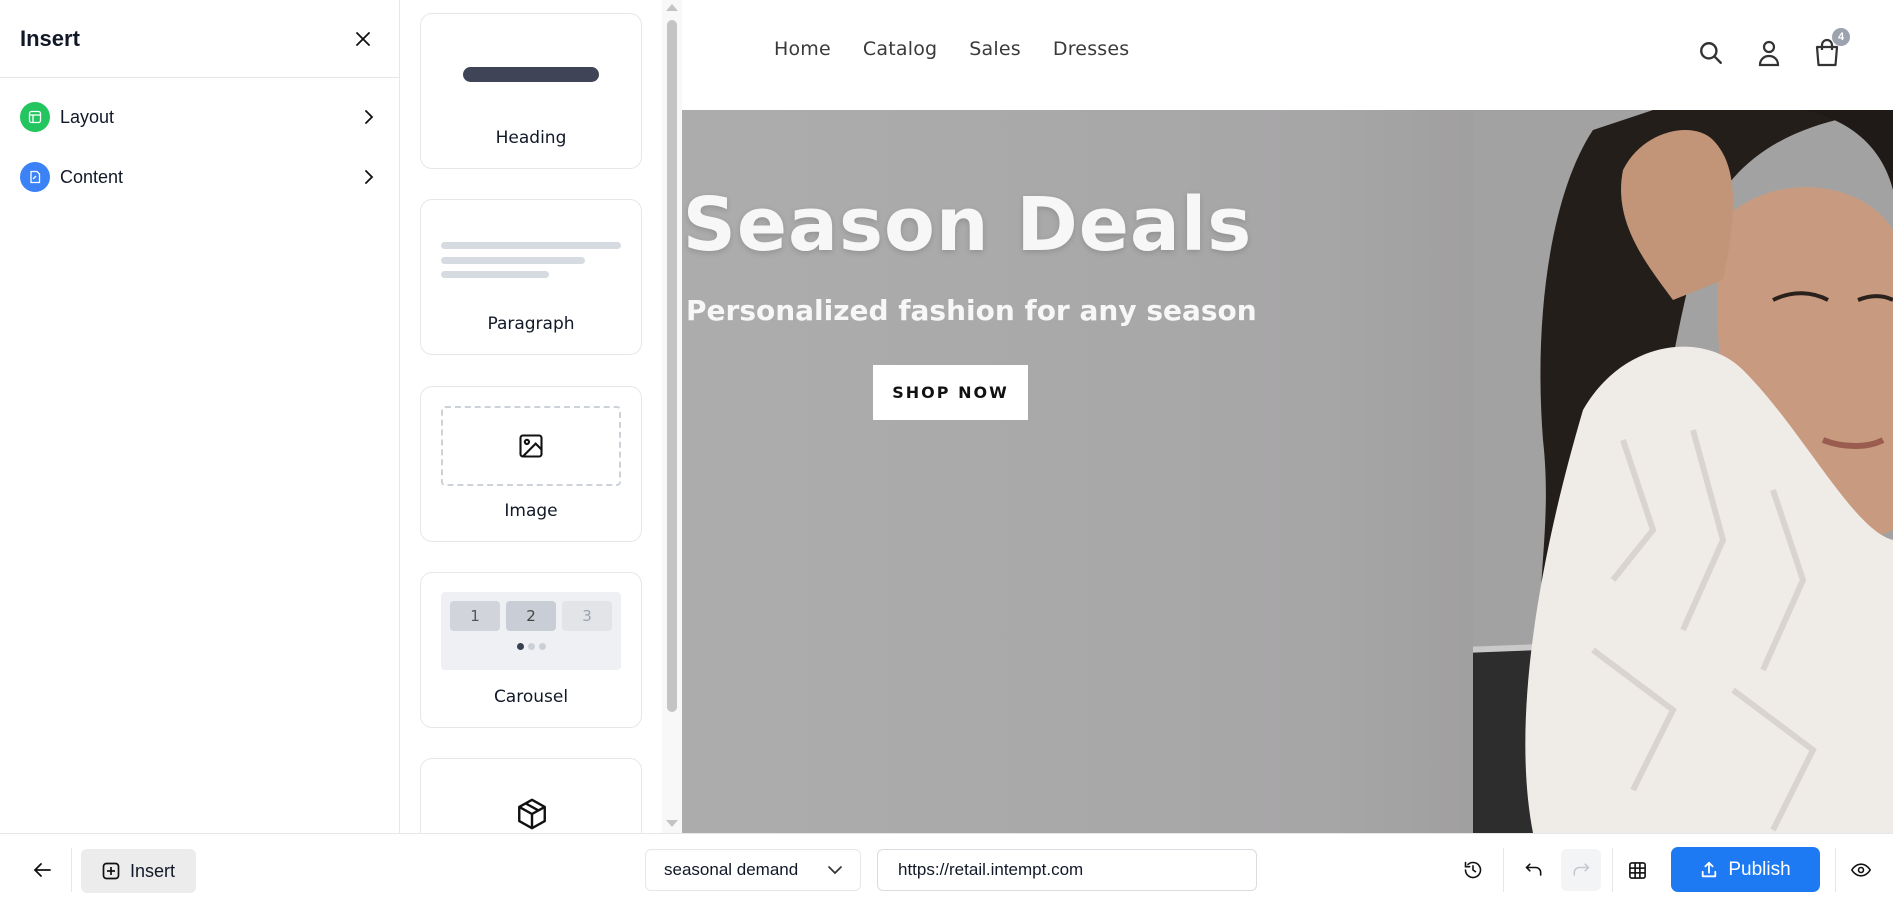 This screenshot has width=1893, height=905. I want to click on widget-heading-label: Heading, so click(531, 138).